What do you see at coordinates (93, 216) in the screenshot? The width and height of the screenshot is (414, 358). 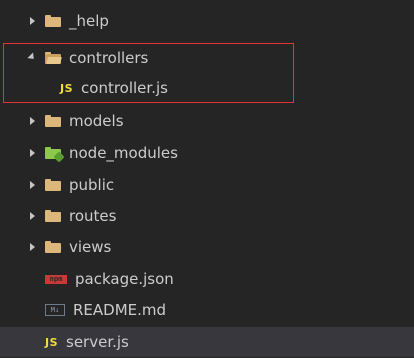 I see `tree-item-label: routes` at bounding box center [93, 216].